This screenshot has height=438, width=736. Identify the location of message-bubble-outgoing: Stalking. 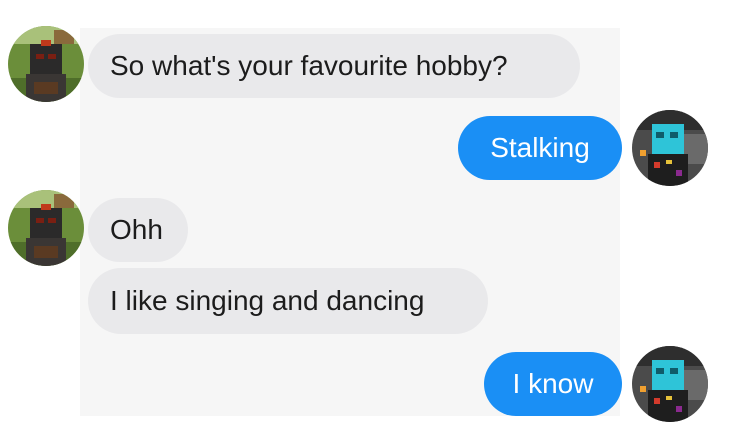
(540, 148).